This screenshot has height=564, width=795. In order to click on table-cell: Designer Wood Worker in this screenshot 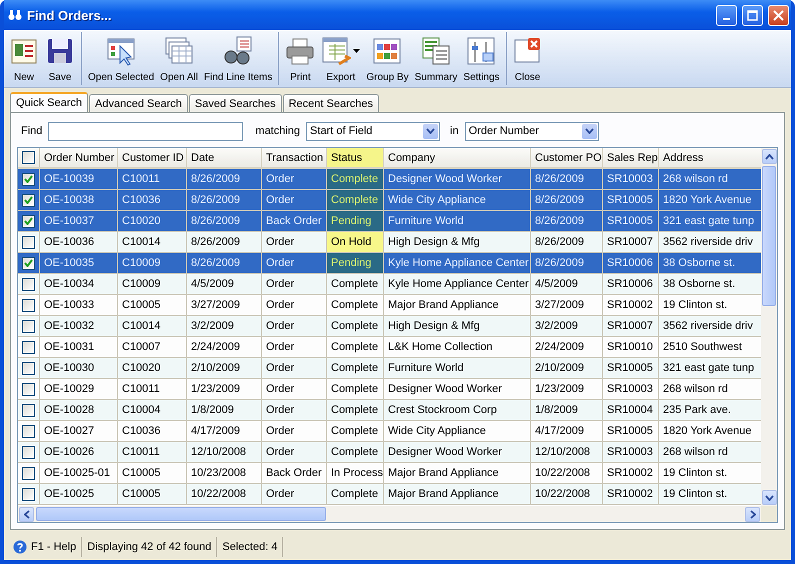, I will do `click(457, 452)`.